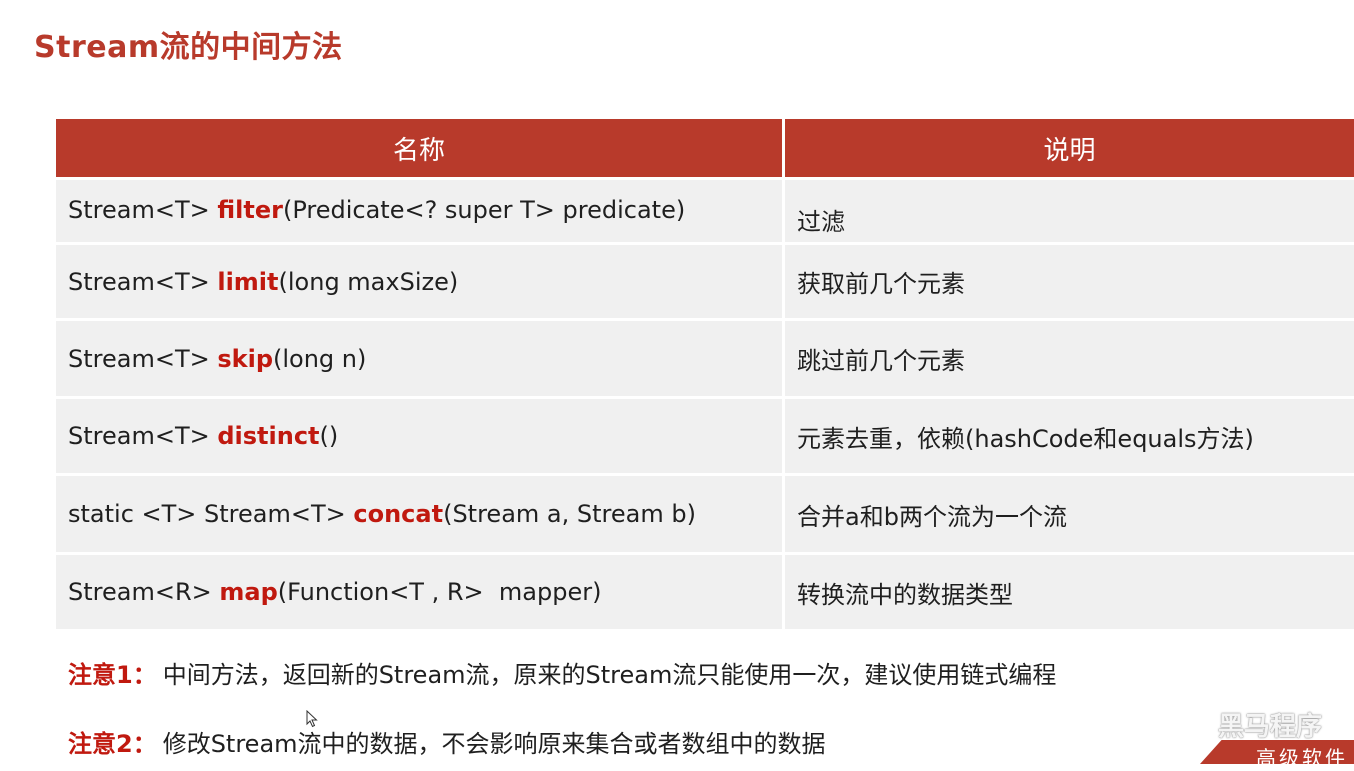 The width and height of the screenshot is (1354, 771). What do you see at coordinates (248, 592) in the screenshot?
I see `method-name: map` at bounding box center [248, 592].